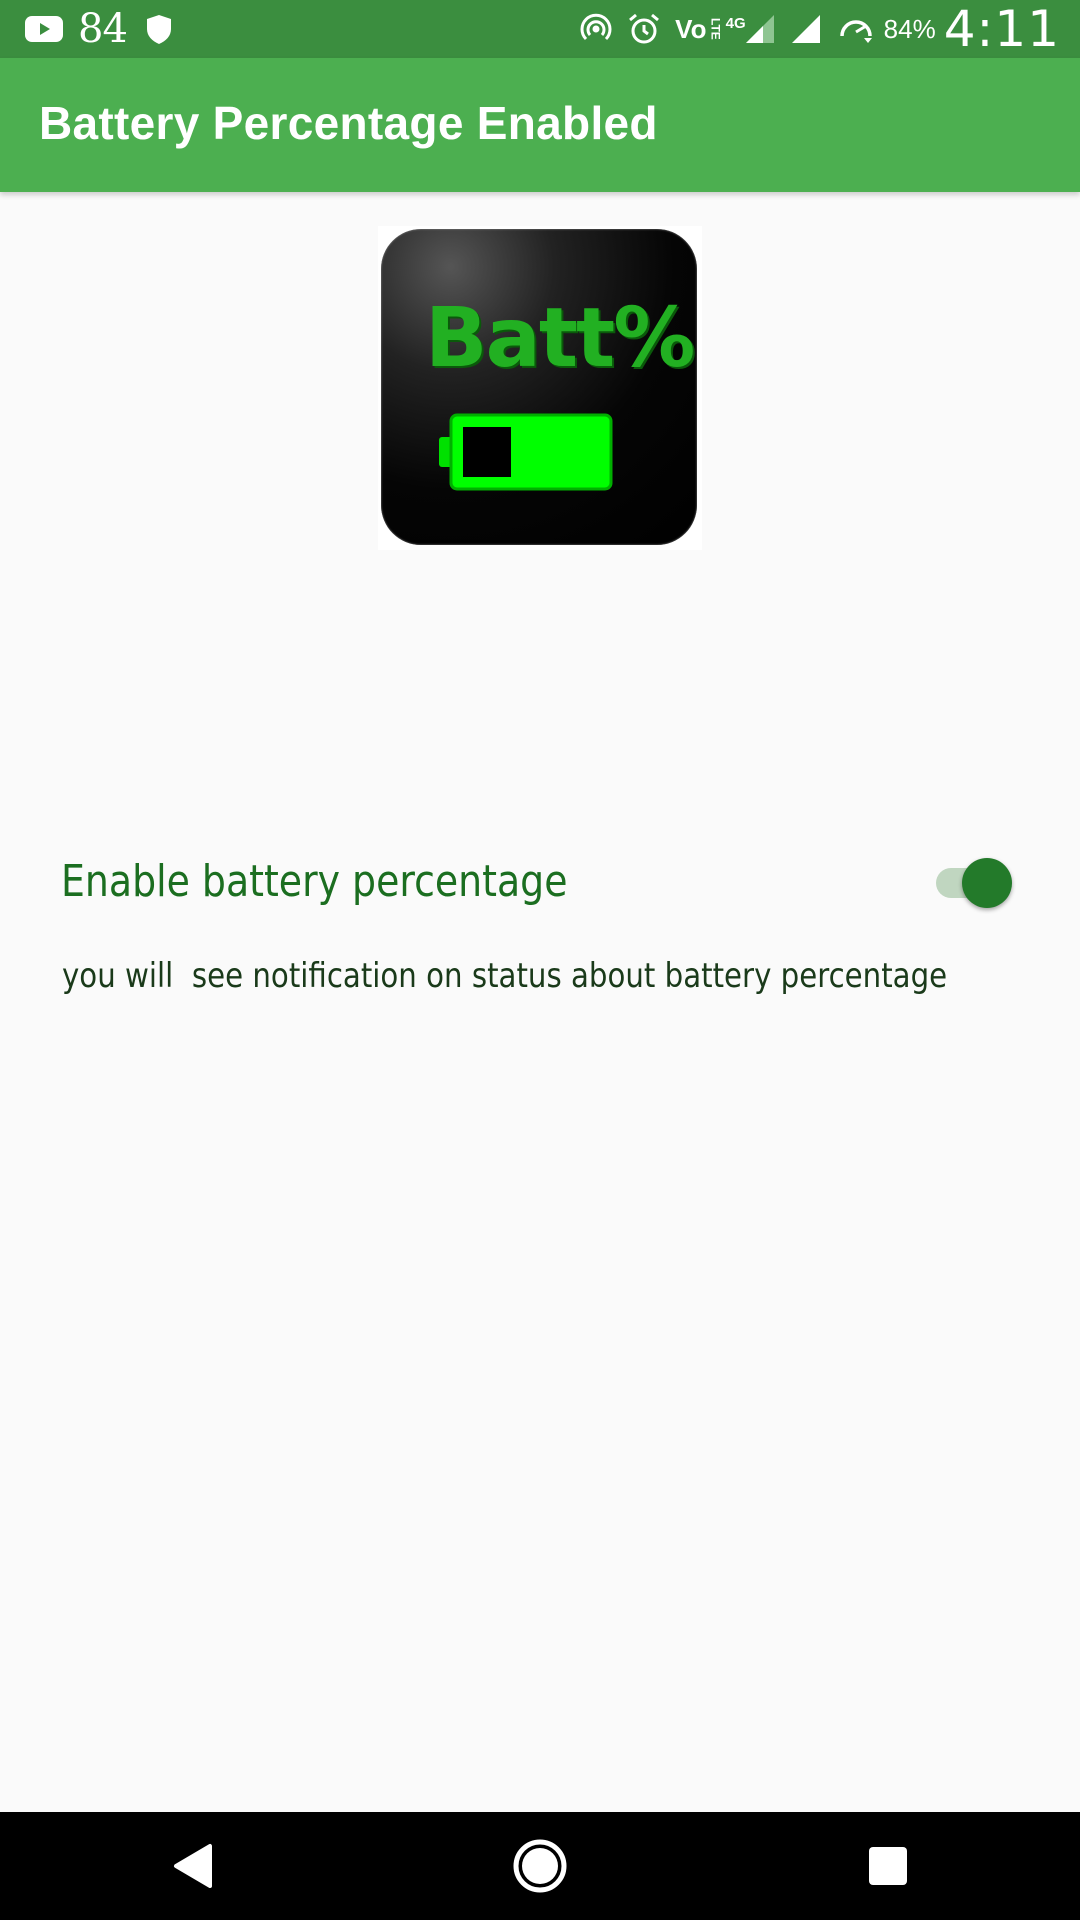 Image resolution: width=1080 pixels, height=1920 pixels. I want to click on home-icon, so click(540, 1866).